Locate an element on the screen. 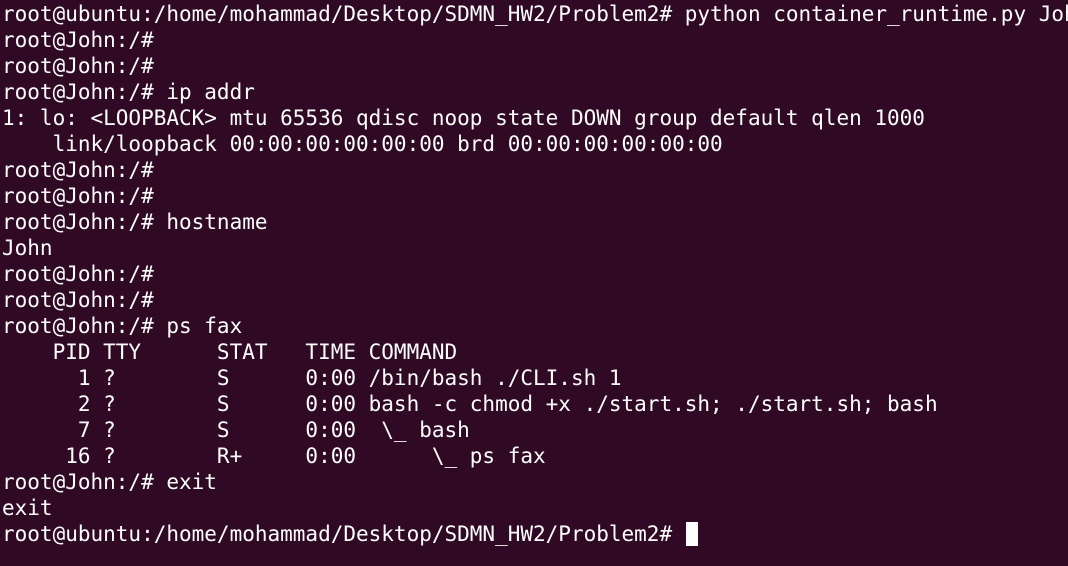 This screenshot has width=1068, height=566. terminal-line: exit is located at coordinates (27, 508).